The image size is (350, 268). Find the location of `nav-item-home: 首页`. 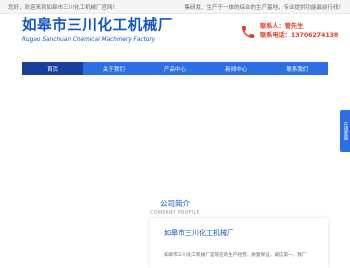

nav-item-home: 首页 is located at coordinates (53, 68).